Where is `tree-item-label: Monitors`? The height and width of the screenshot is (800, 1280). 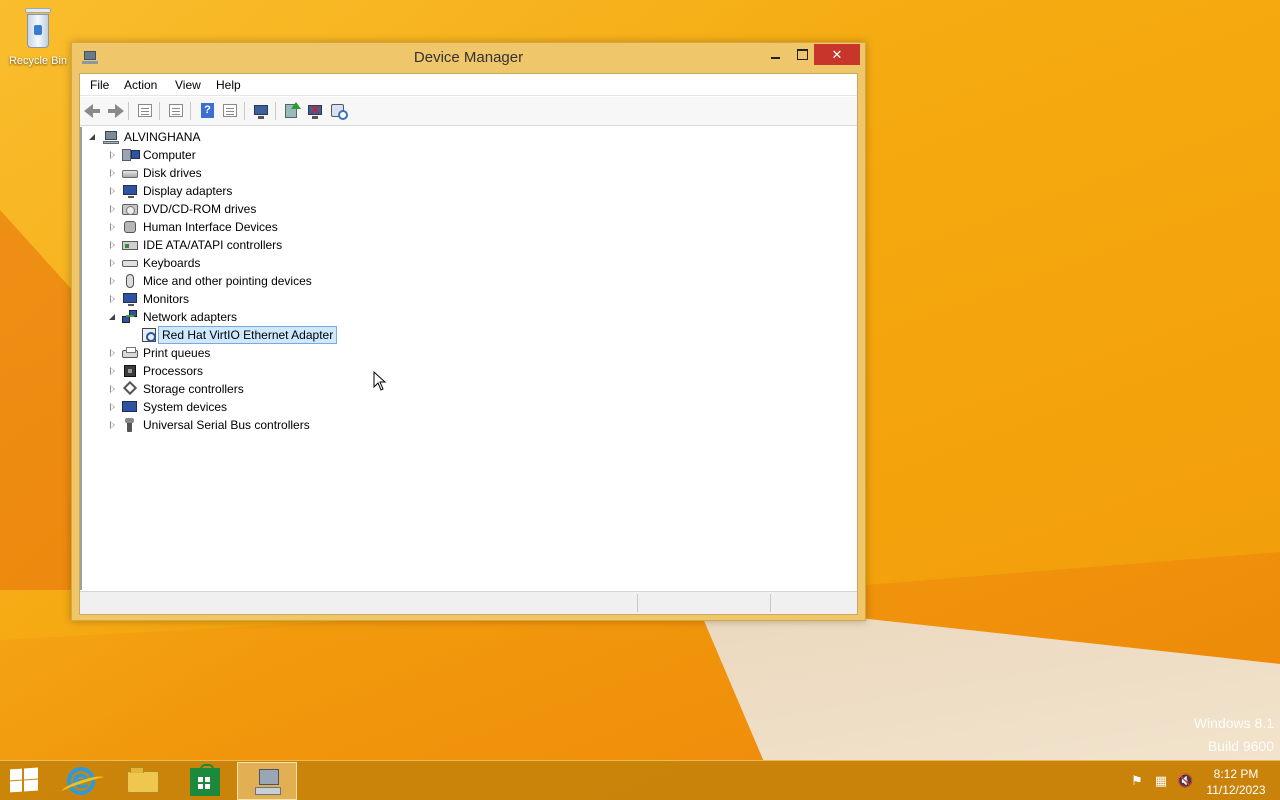 tree-item-label: Monitors is located at coordinates (166, 299).